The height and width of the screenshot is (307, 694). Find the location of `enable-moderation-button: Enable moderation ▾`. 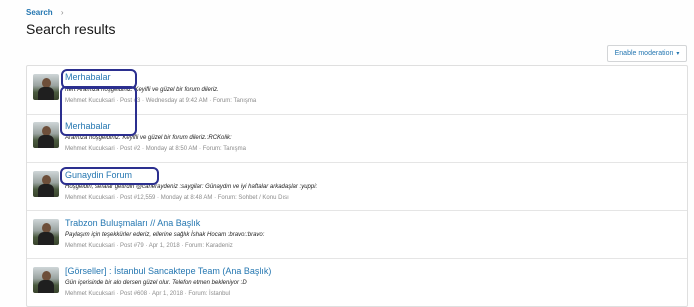

enable-moderation-button: Enable moderation ▾ is located at coordinates (647, 53).